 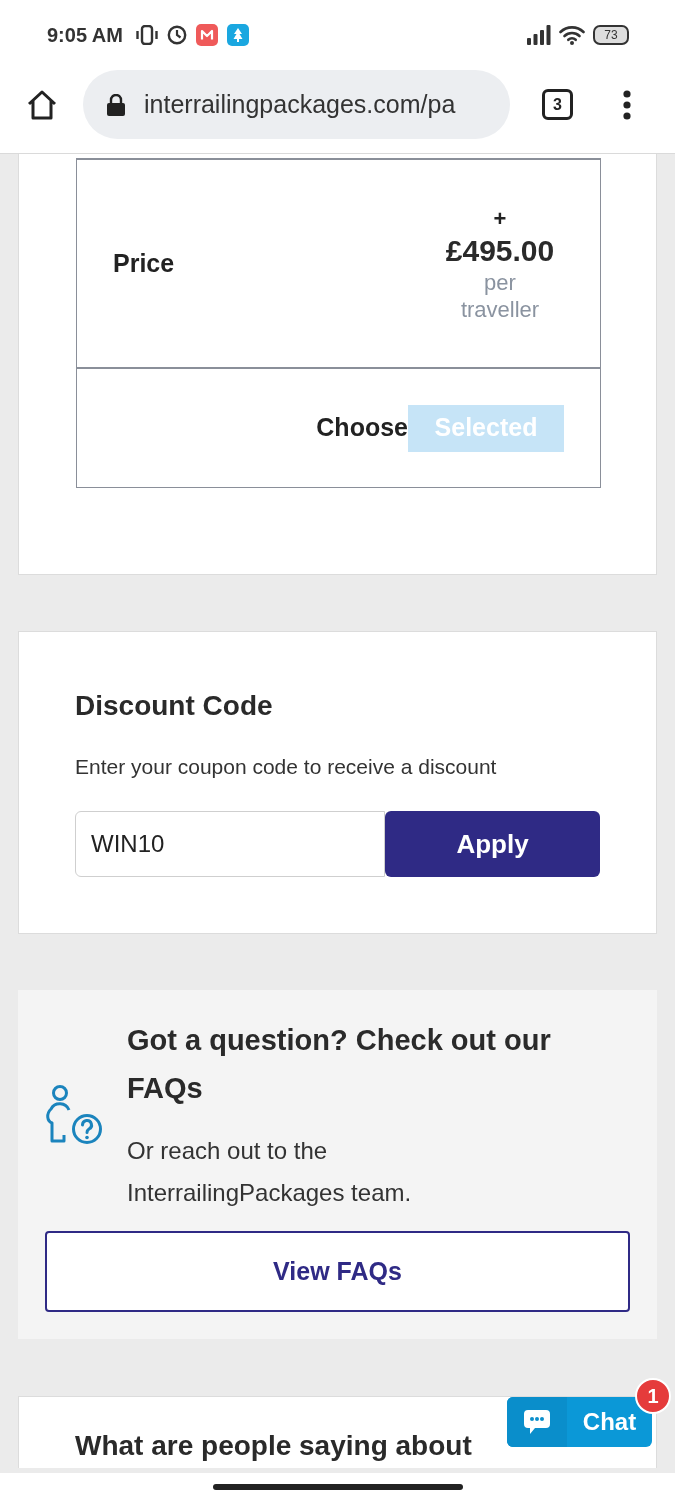 I want to click on price-amount: £495.00, so click(x=500, y=250).